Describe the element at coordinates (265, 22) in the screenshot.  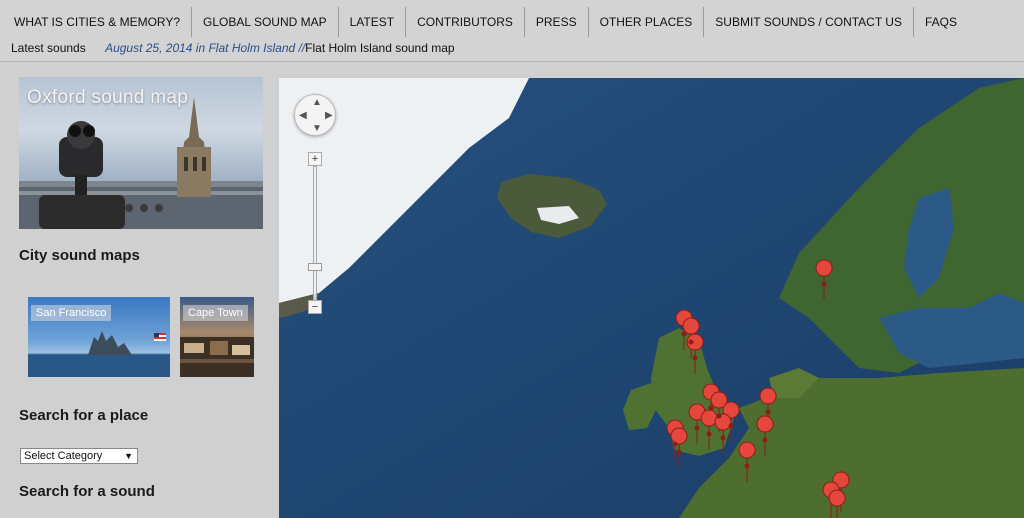
I see `nav-item-global-sound-map: GLOBAL SOUND MAP` at that location.